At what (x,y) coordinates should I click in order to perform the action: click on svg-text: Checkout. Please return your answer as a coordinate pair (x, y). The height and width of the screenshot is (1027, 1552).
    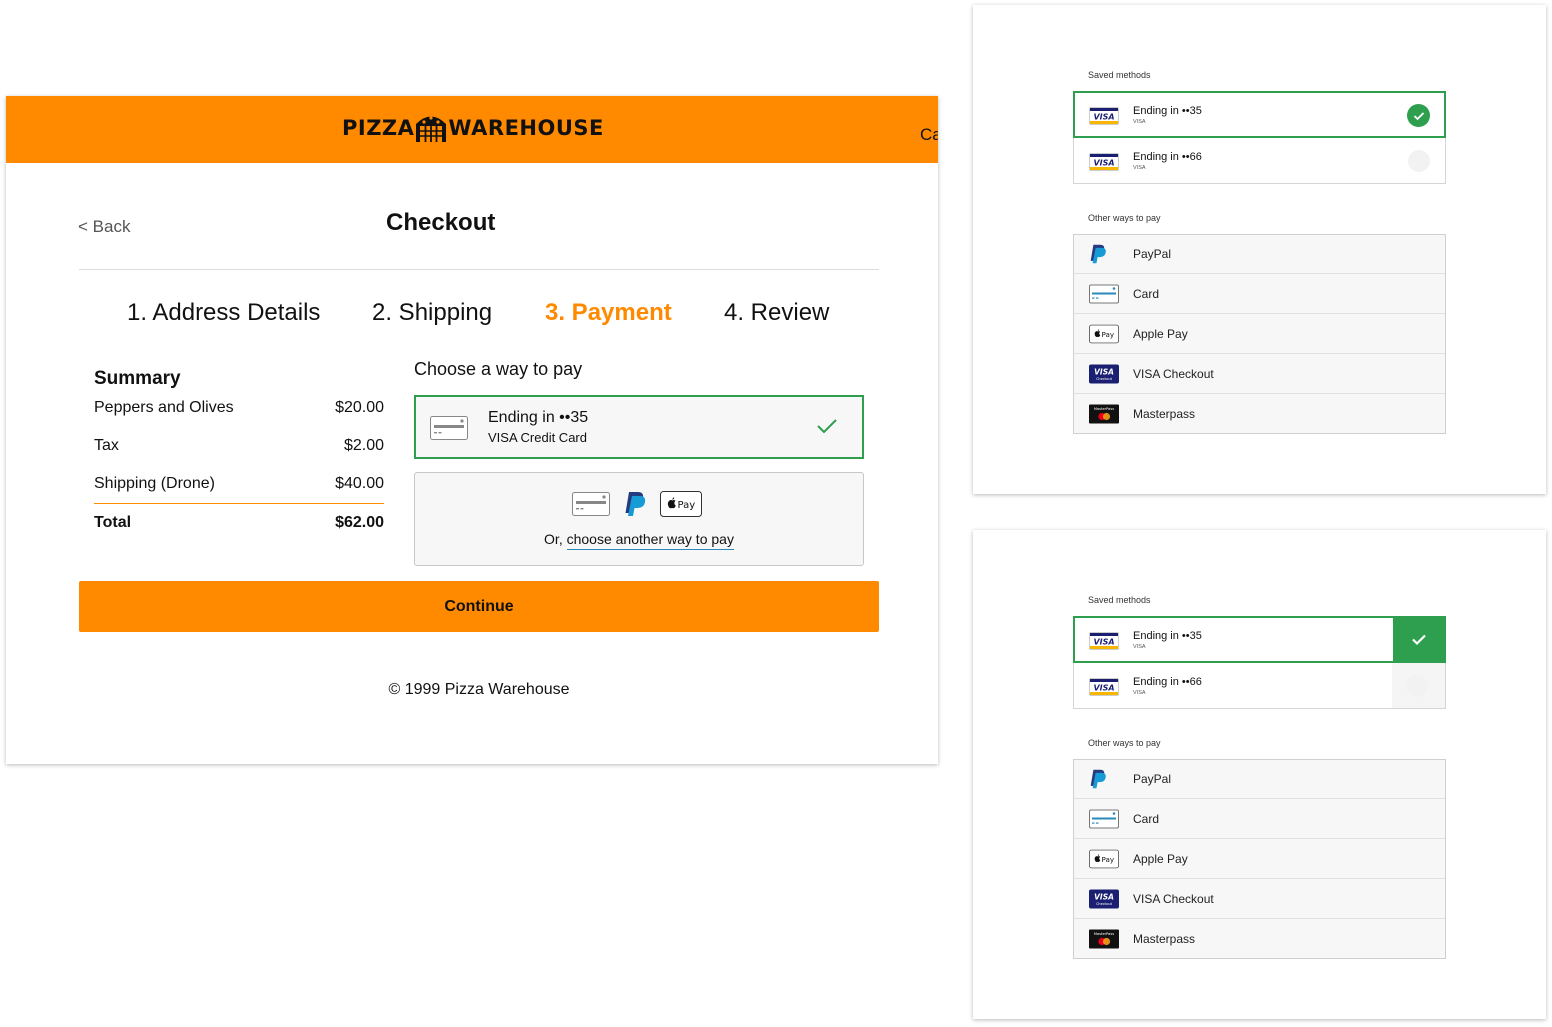
    Looking at the image, I should click on (1104, 379).